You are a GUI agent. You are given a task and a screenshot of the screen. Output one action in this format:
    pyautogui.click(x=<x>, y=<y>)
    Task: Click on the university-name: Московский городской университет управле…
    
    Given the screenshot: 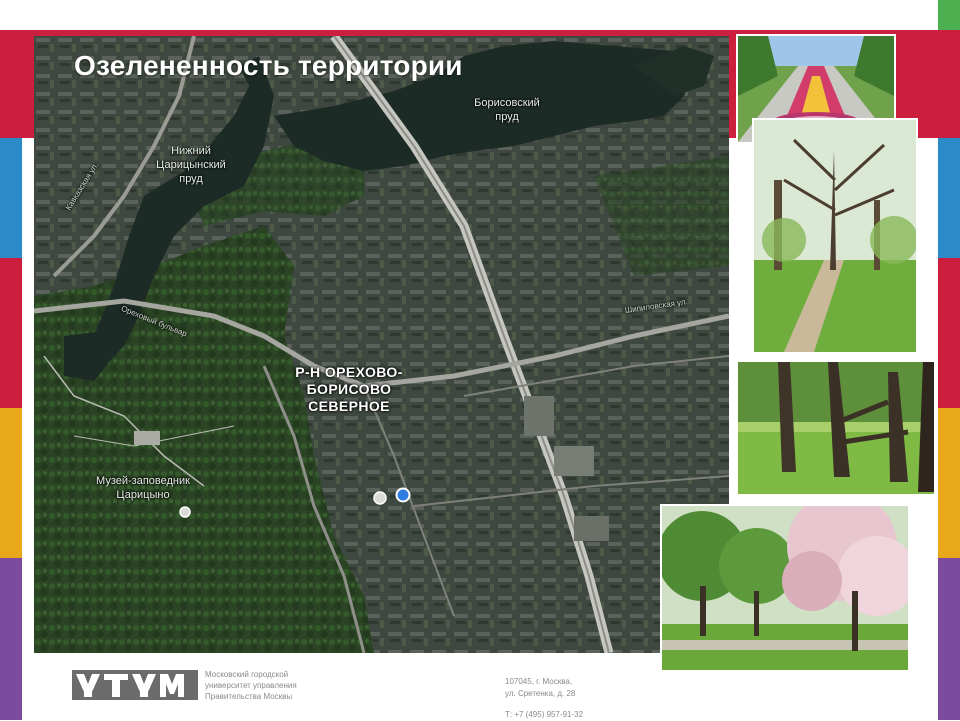 What is the action you would take?
    pyautogui.click(x=251, y=685)
    